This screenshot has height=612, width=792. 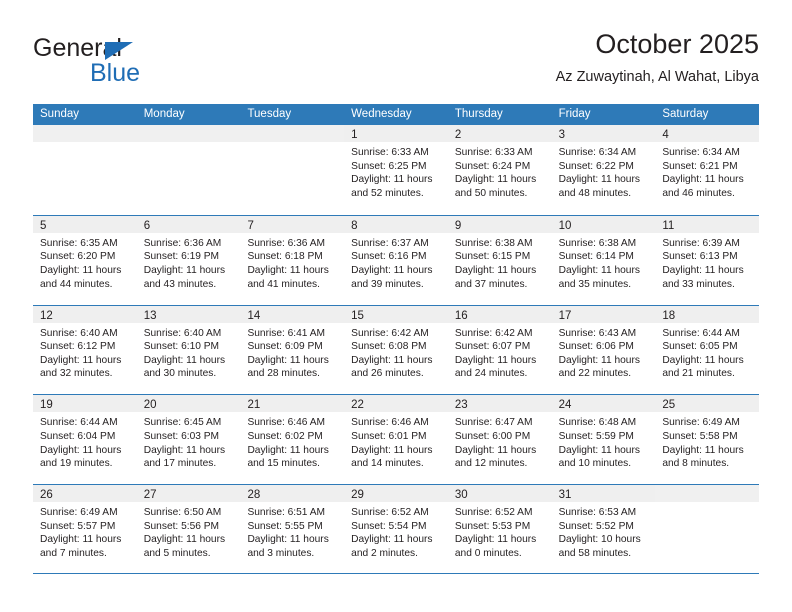 What do you see at coordinates (390, 152) in the screenshot?
I see `sunrise-text: Sunrise: 6:33 AM` at bounding box center [390, 152].